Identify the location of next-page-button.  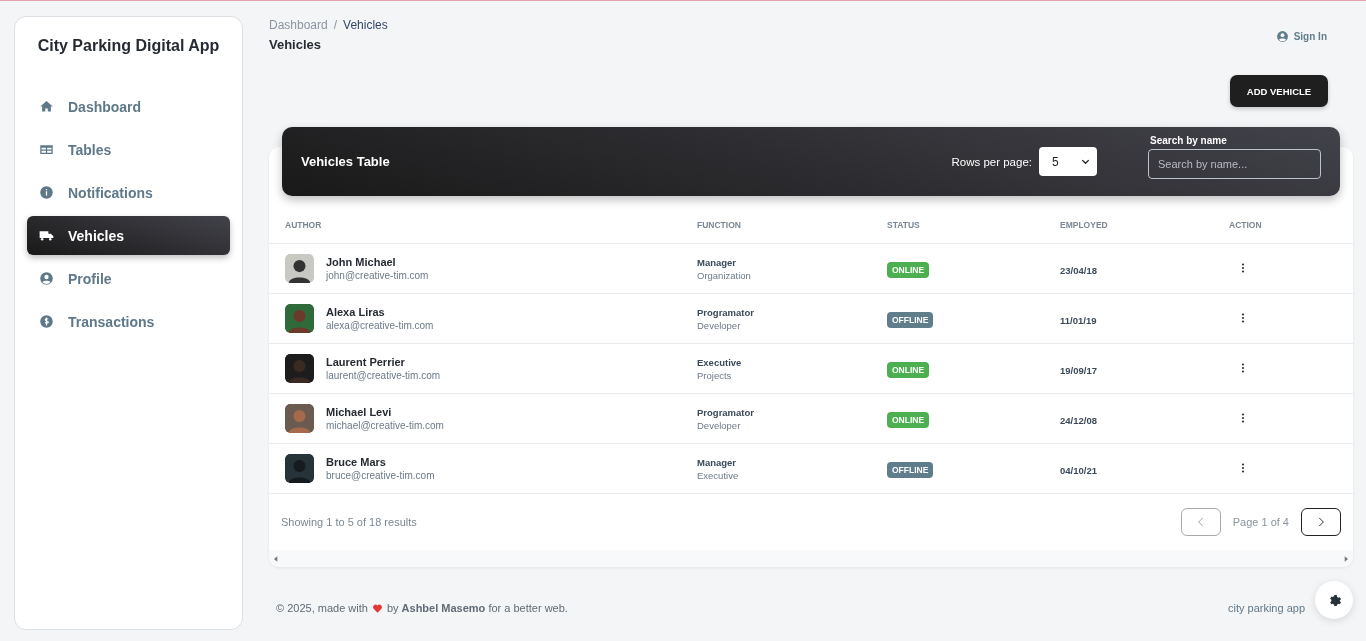
(1321, 522).